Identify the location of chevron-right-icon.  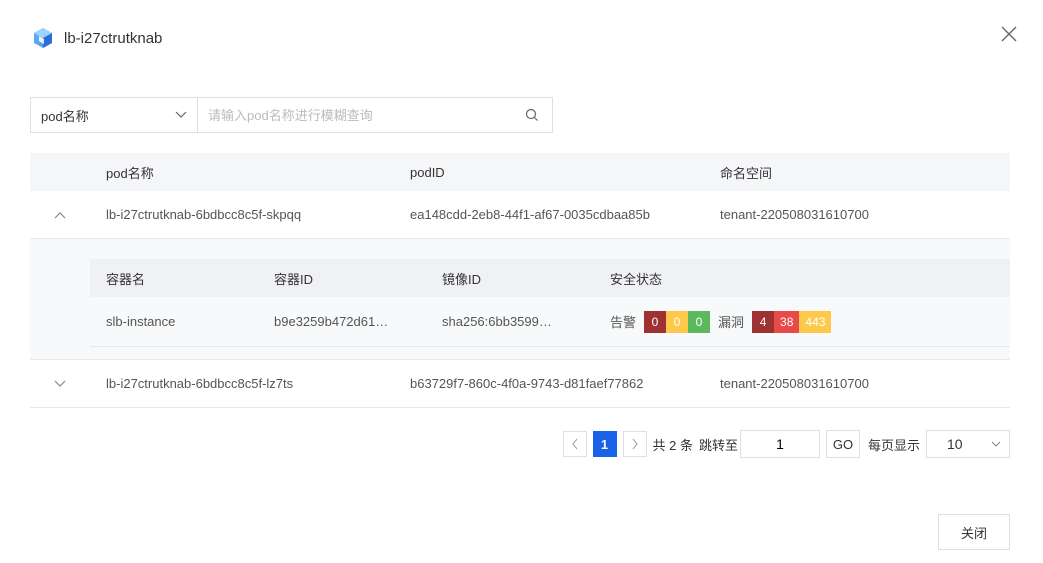
(635, 444).